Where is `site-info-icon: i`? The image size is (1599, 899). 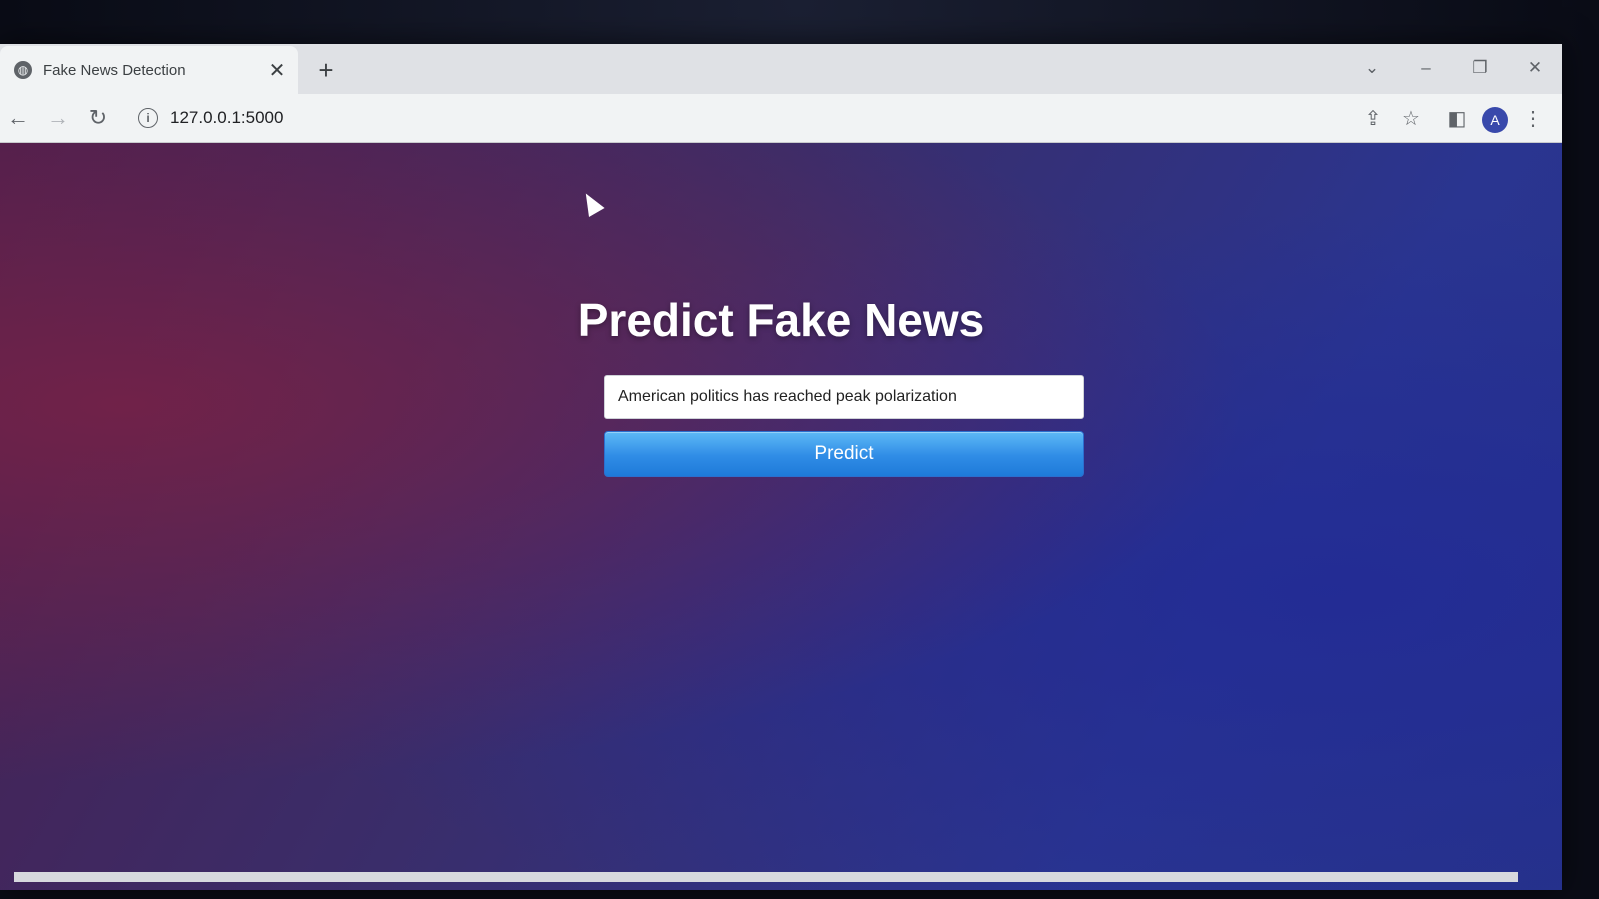 site-info-icon: i is located at coordinates (148, 118).